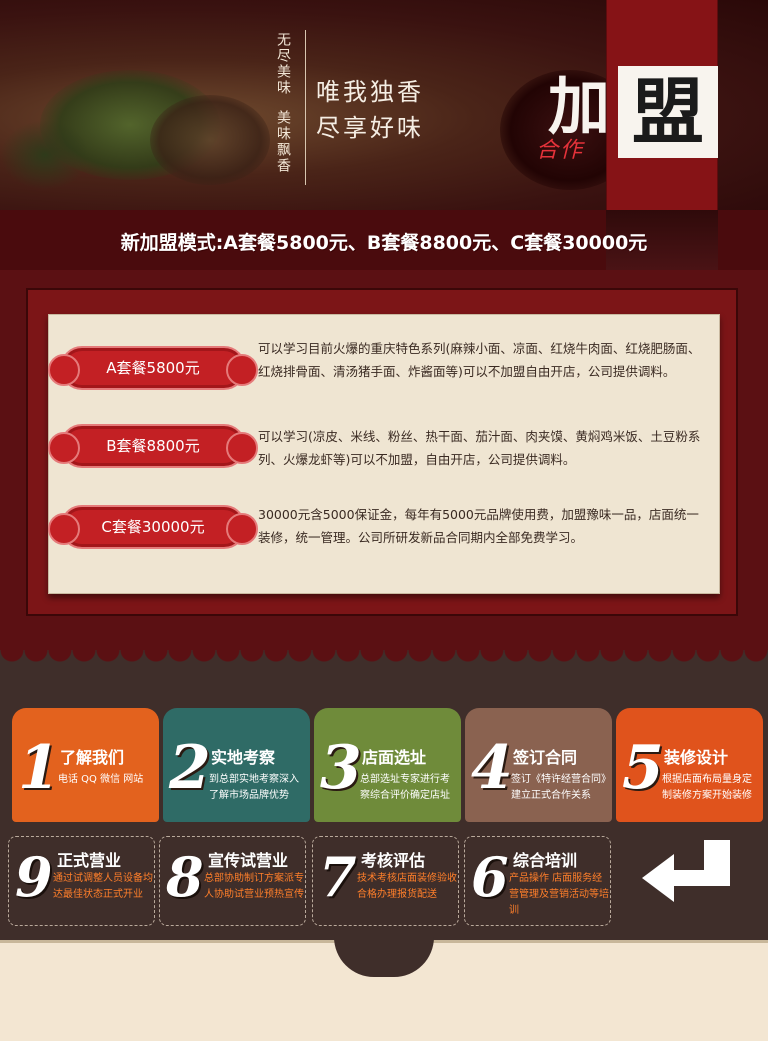  I want to click on step-1-title: 了解我们, so click(92, 757).